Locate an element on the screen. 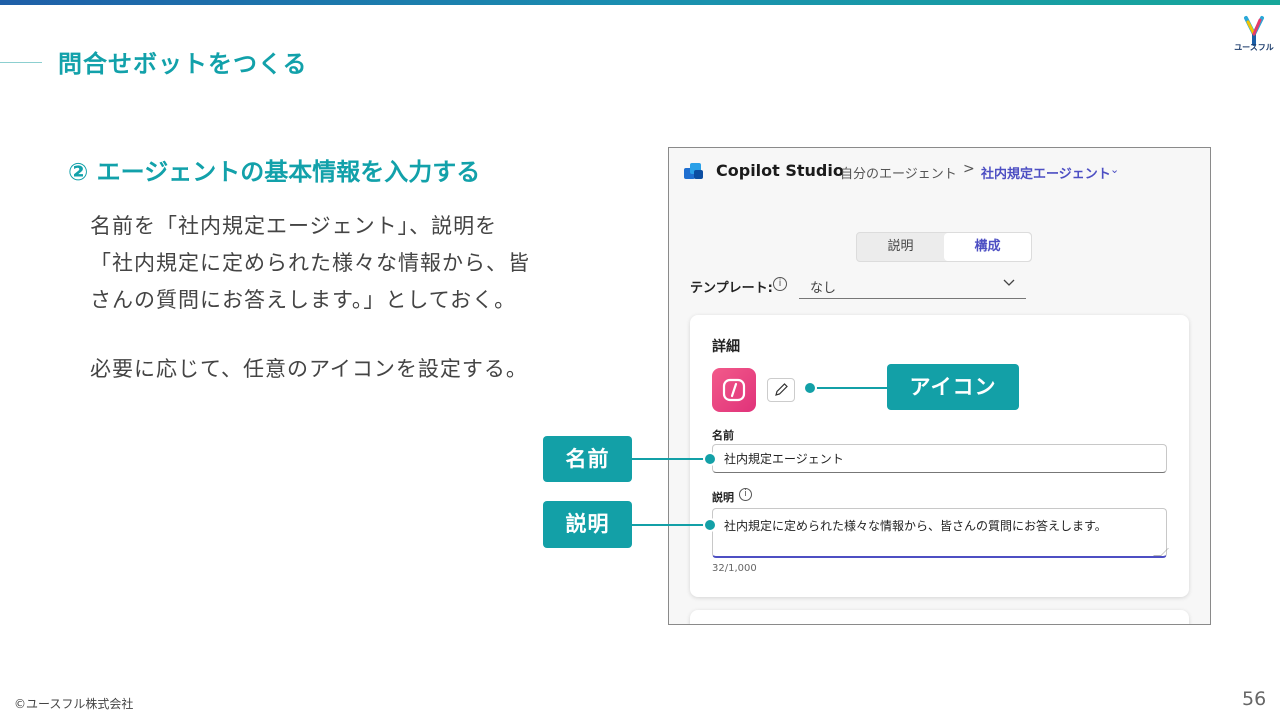 The image size is (1280, 720). callout-description-label: 説明 is located at coordinates (587, 524).